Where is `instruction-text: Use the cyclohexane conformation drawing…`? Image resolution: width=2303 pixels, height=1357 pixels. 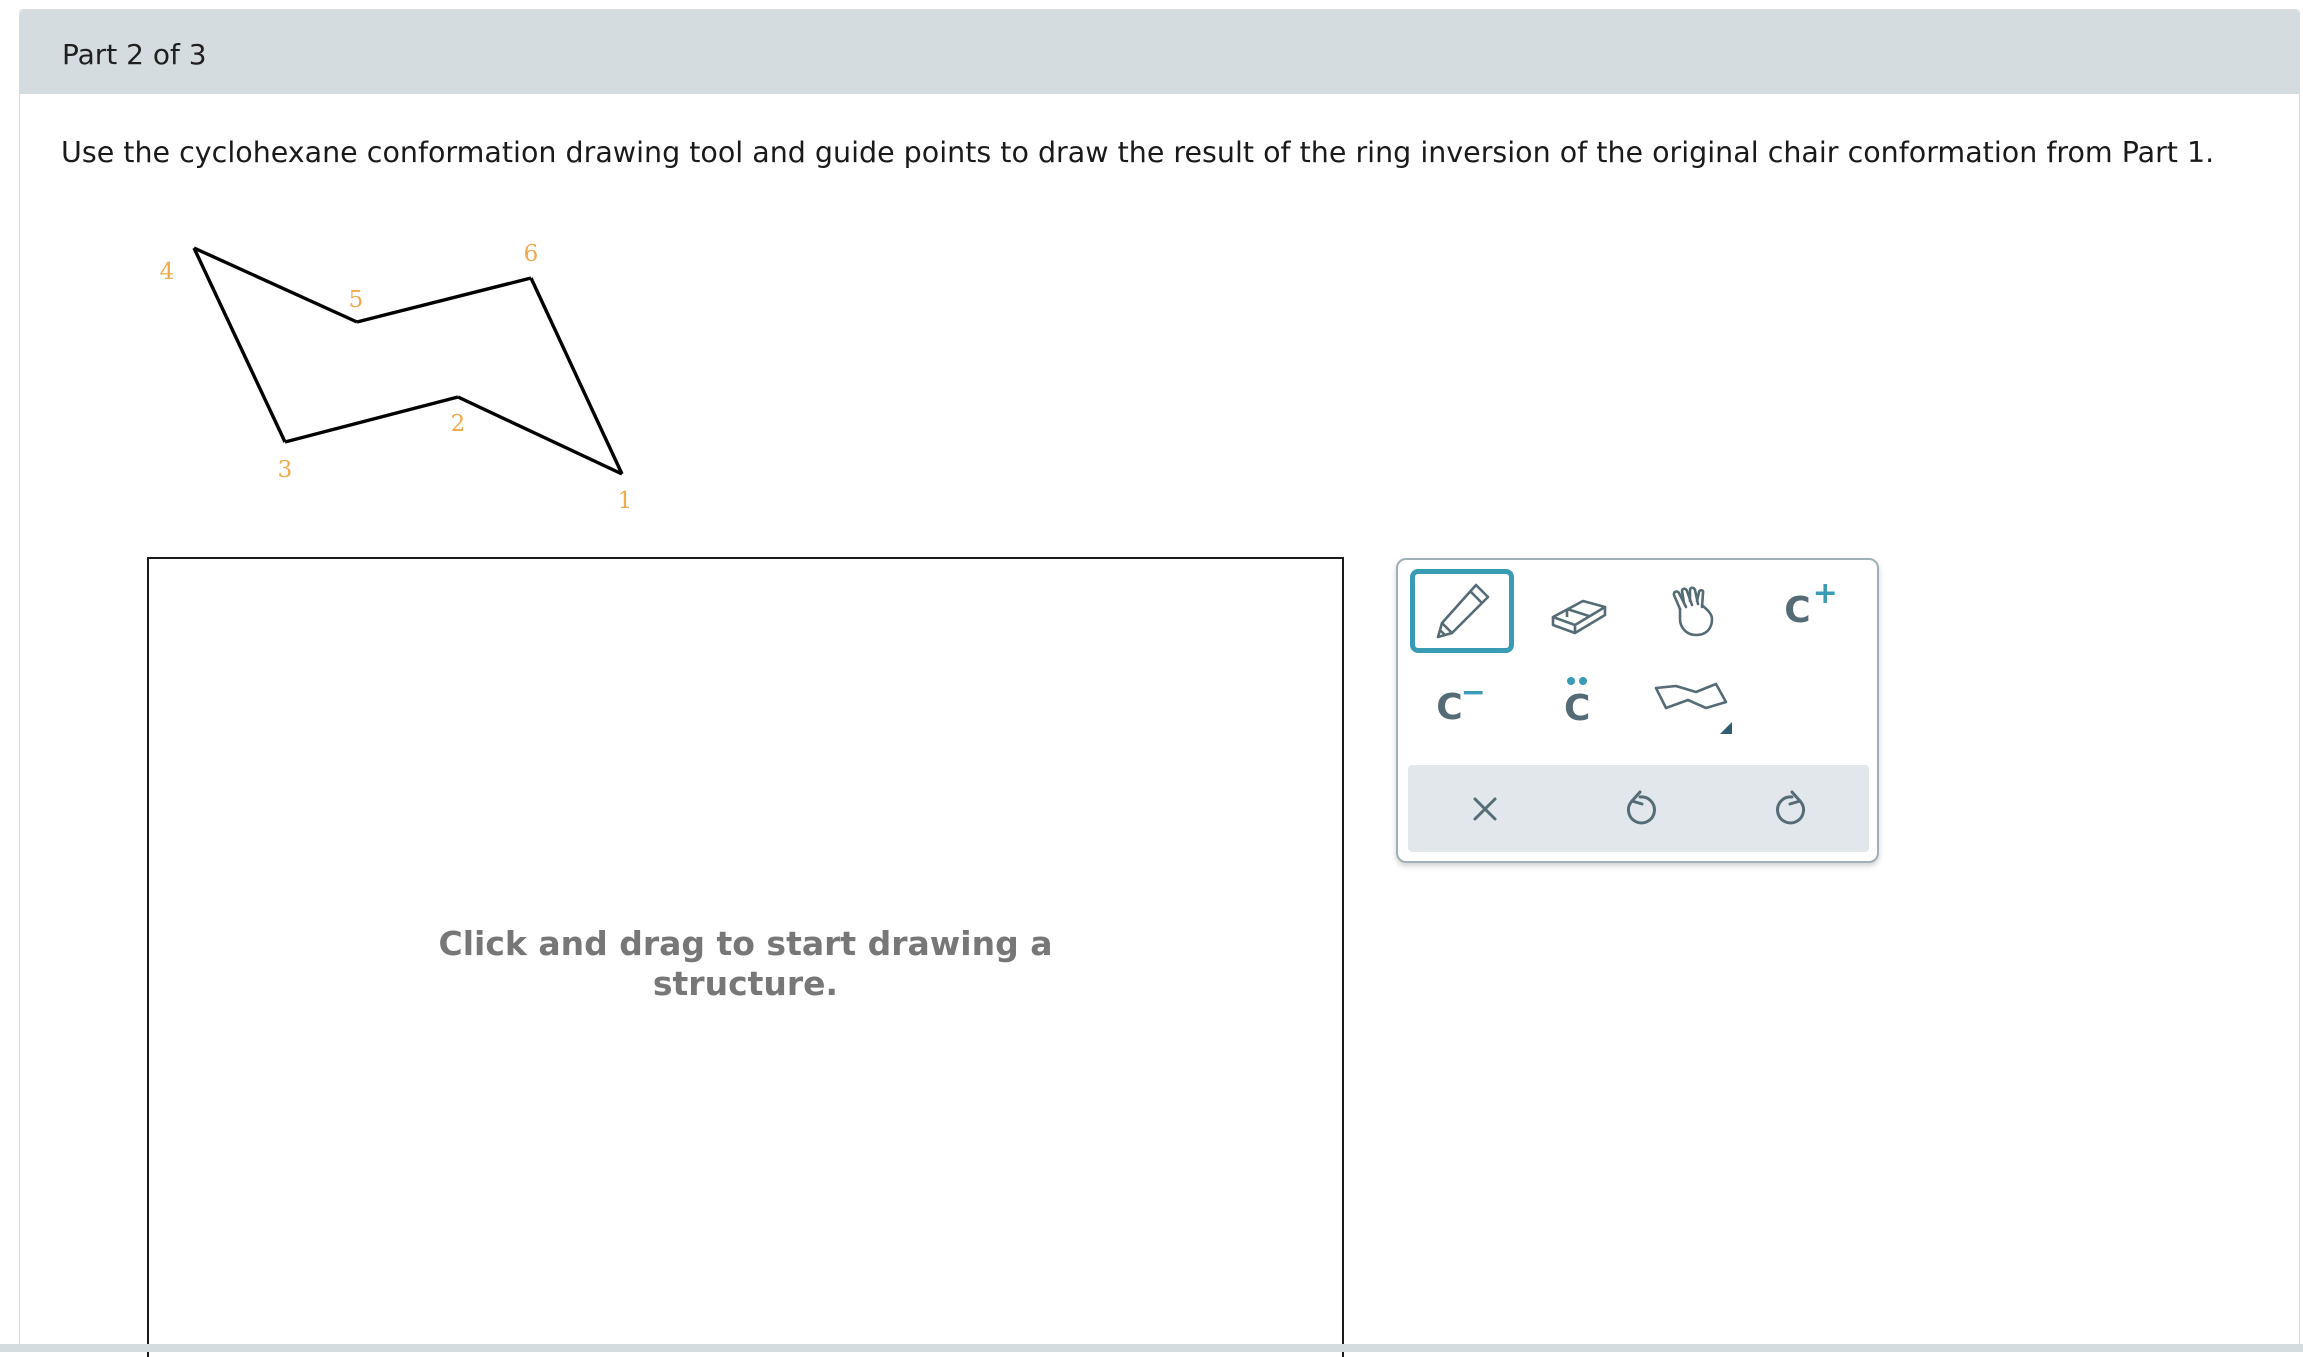
instruction-text: Use the cyclohexane conformation drawing… is located at coordinates (1138, 152).